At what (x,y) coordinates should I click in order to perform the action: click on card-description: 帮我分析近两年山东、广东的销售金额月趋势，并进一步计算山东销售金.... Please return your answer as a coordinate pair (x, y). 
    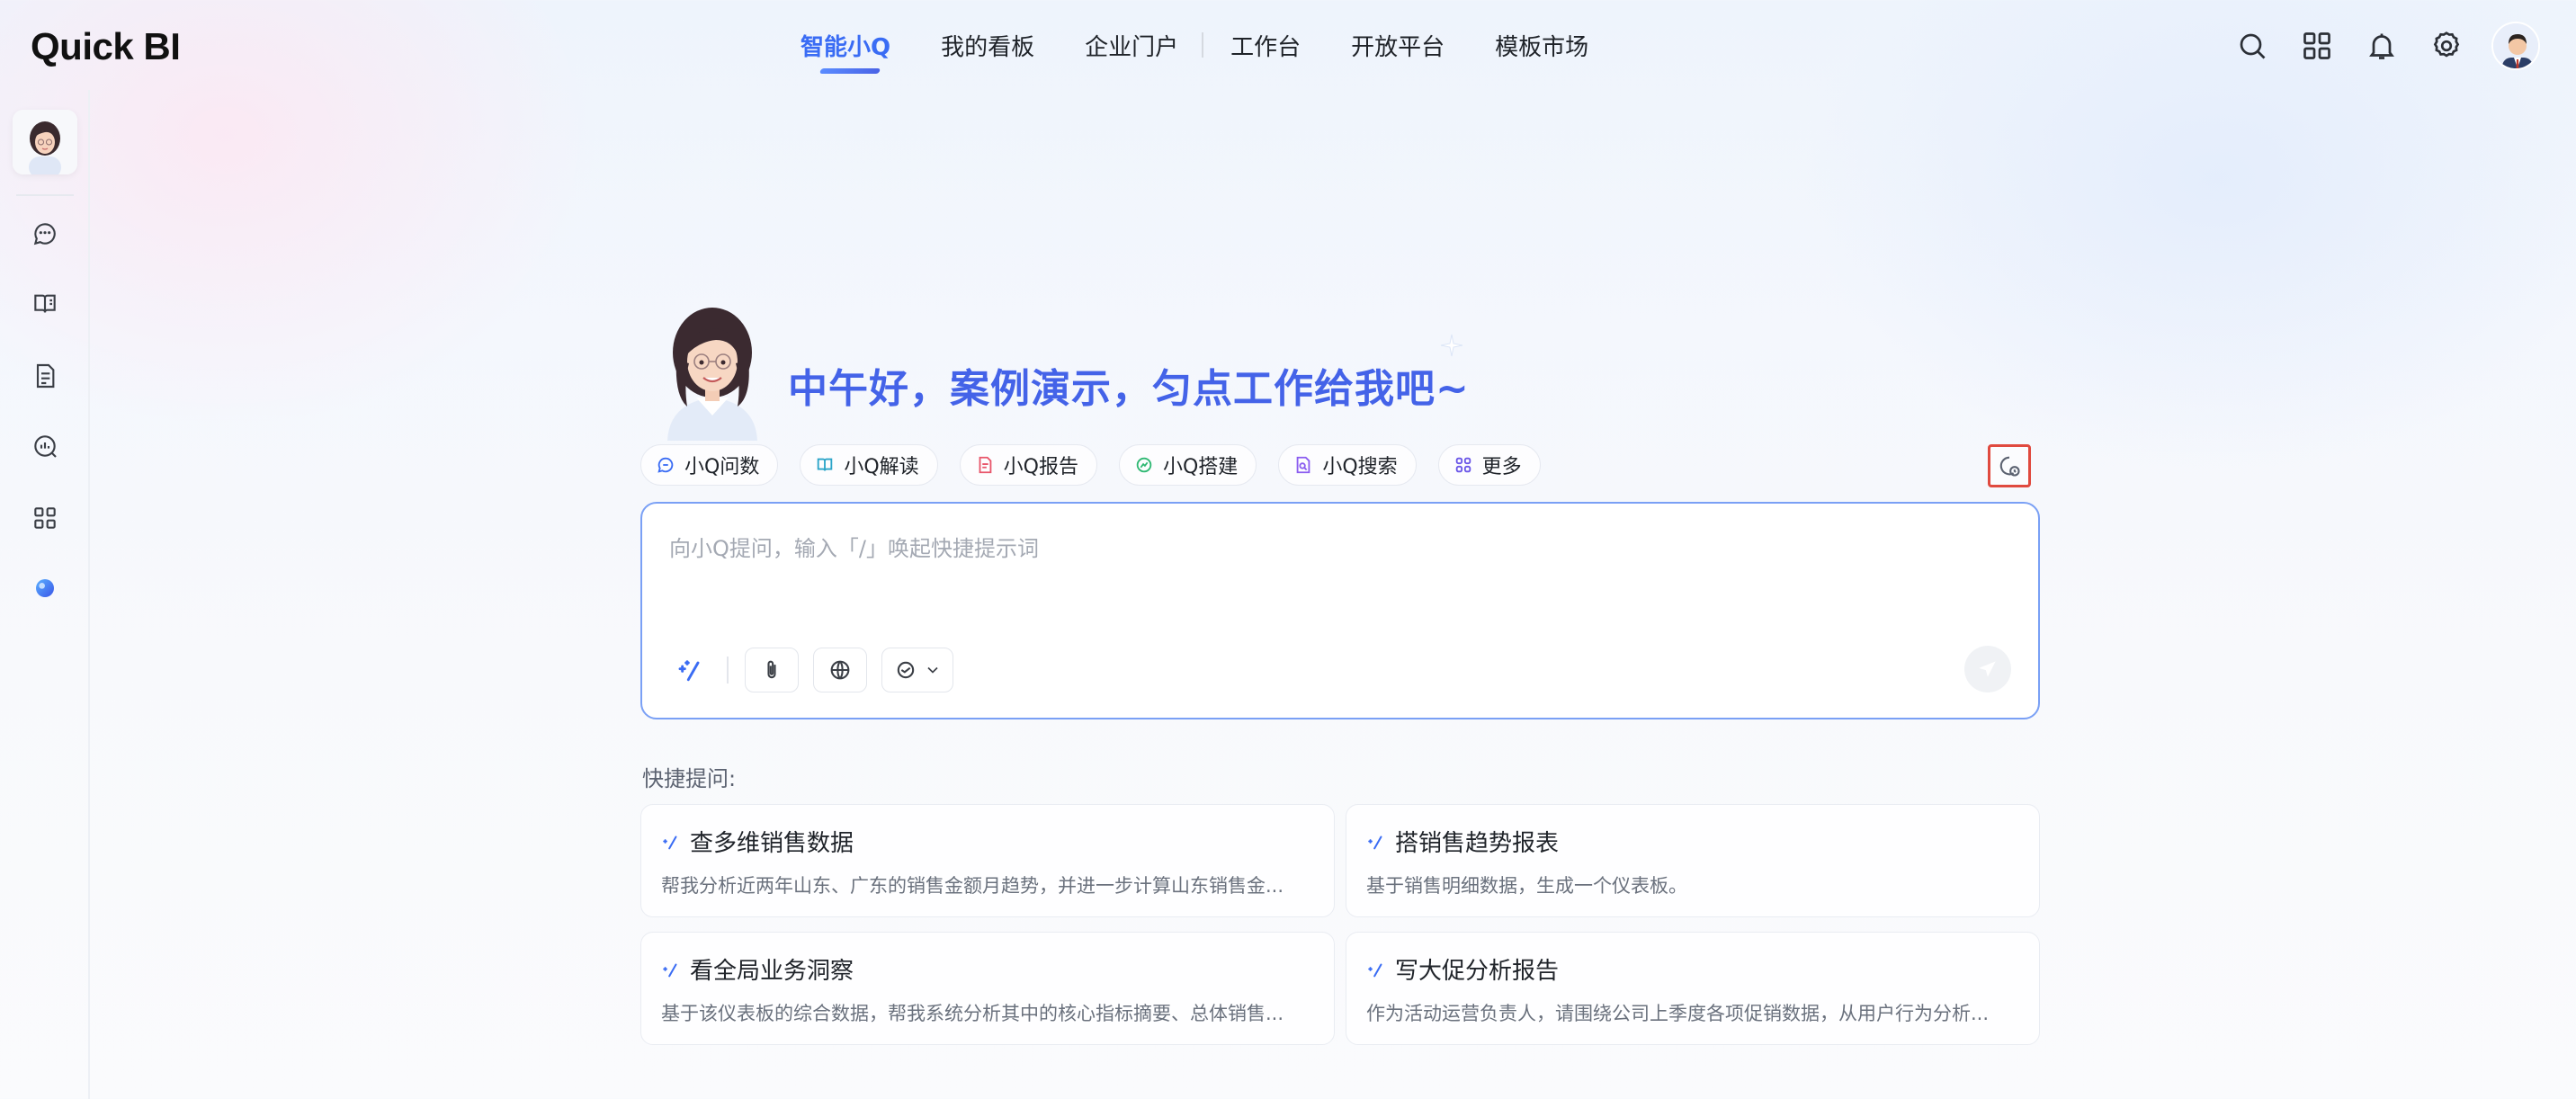
    Looking at the image, I should click on (972, 886).